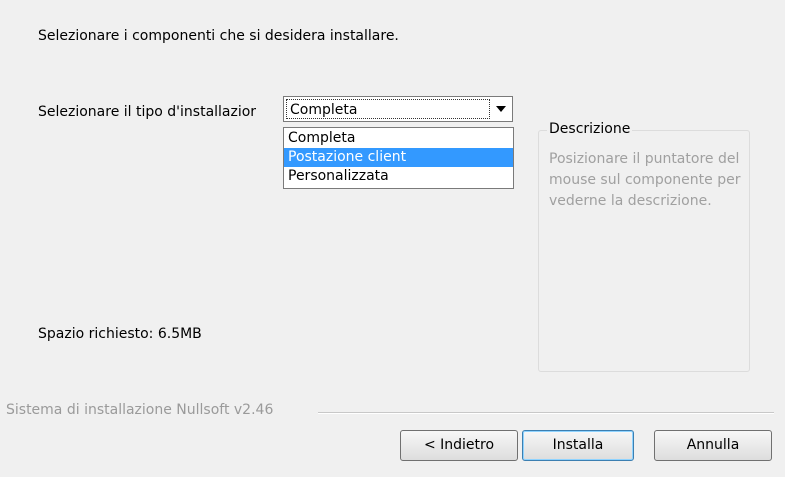 The image size is (785, 477). I want to click on option-completa: Completa, so click(398, 138).